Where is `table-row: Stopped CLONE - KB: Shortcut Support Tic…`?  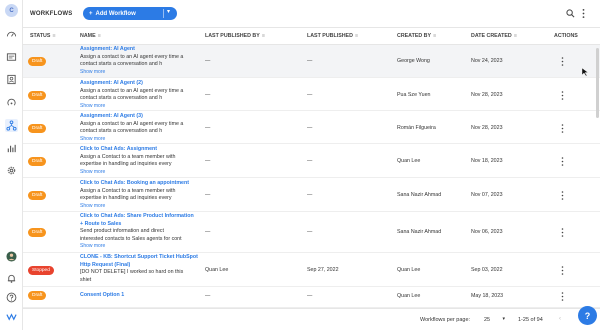
table-row: Stopped CLONE - KB: Shortcut Support Tic… is located at coordinates (311, 270).